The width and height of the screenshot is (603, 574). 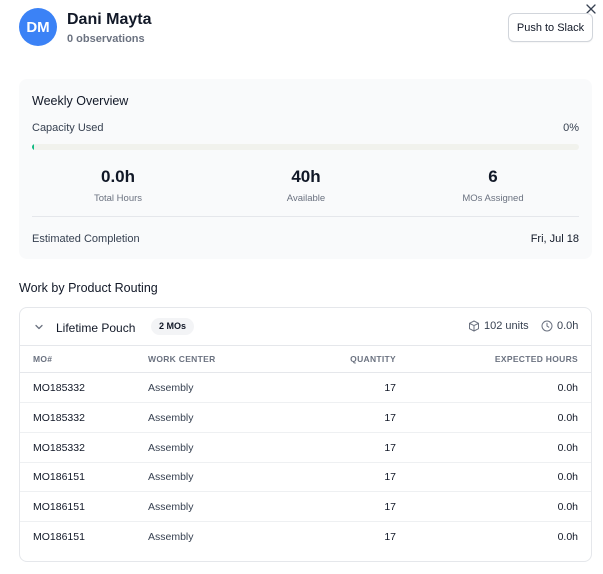 I want to click on estimated-completion-value: Fri, Jul 18, so click(x=554, y=239).